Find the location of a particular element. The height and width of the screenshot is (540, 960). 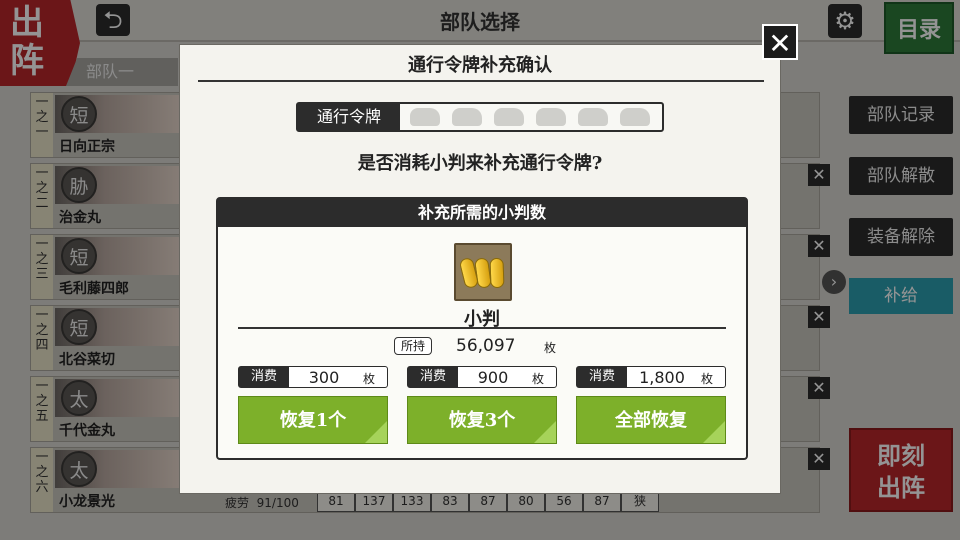

cost-value: 1,800 is located at coordinates (662, 377).